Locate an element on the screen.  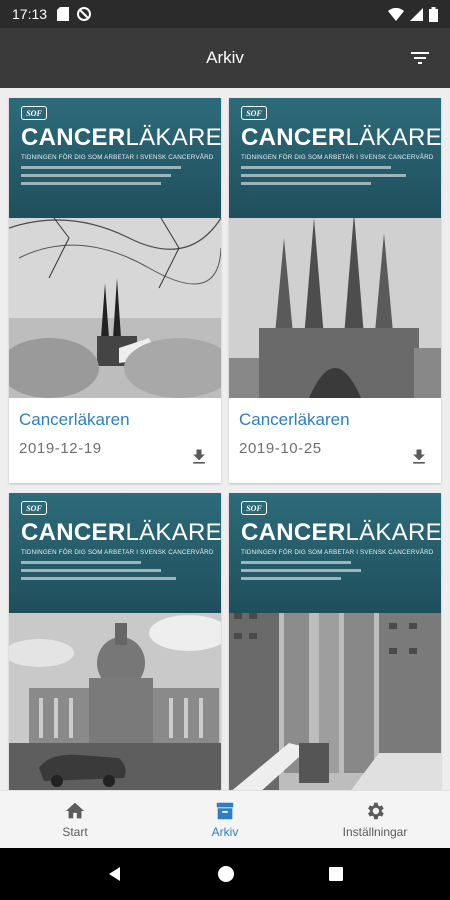
cover-photo-winter-church is located at coordinates (115, 298).